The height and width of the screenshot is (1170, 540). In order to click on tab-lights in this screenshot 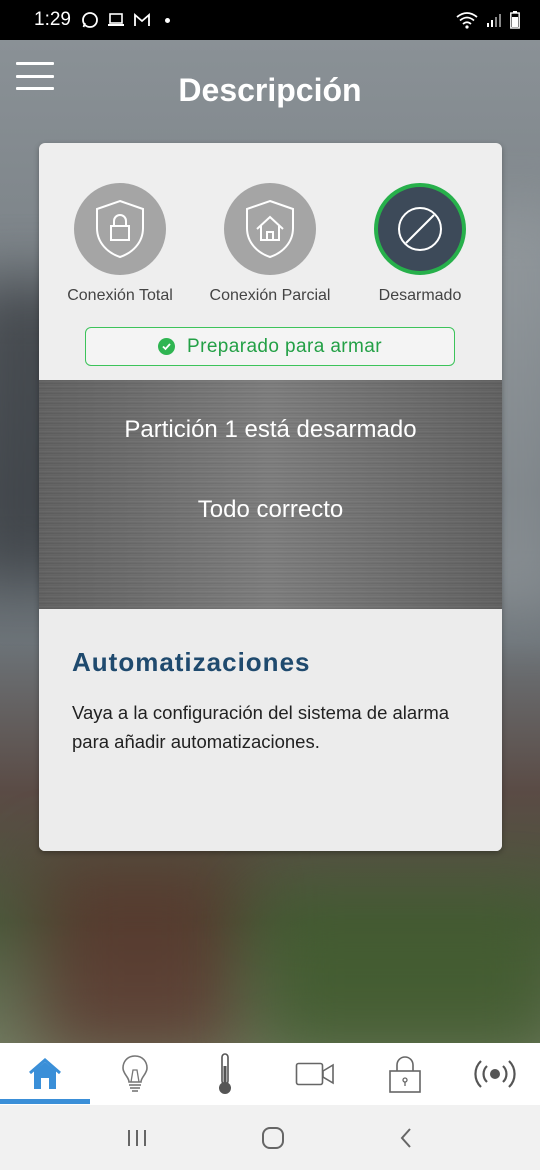, I will do `click(135, 1074)`.